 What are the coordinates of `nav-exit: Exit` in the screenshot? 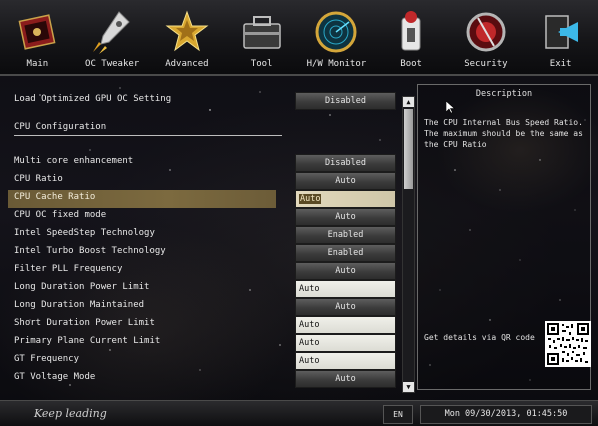 It's located at (560, 37).